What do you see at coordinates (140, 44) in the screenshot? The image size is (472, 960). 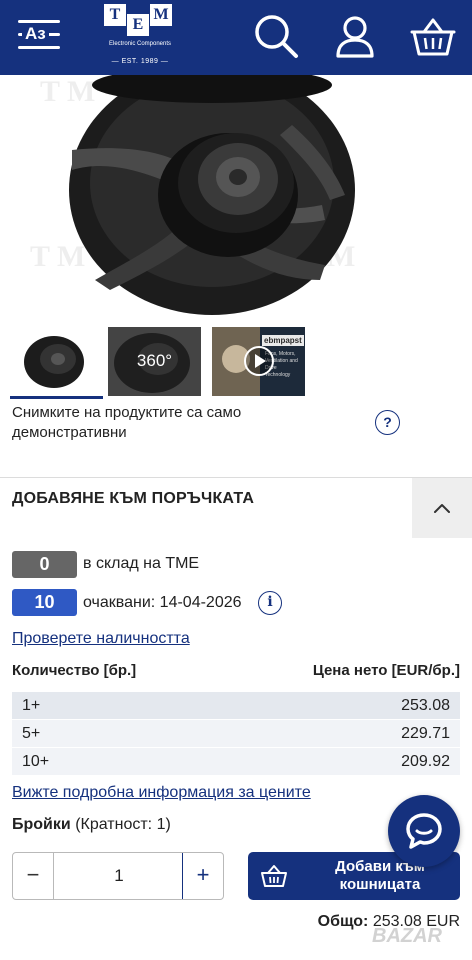 I see `logo-subtitle: Electronic Components` at bounding box center [140, 44].